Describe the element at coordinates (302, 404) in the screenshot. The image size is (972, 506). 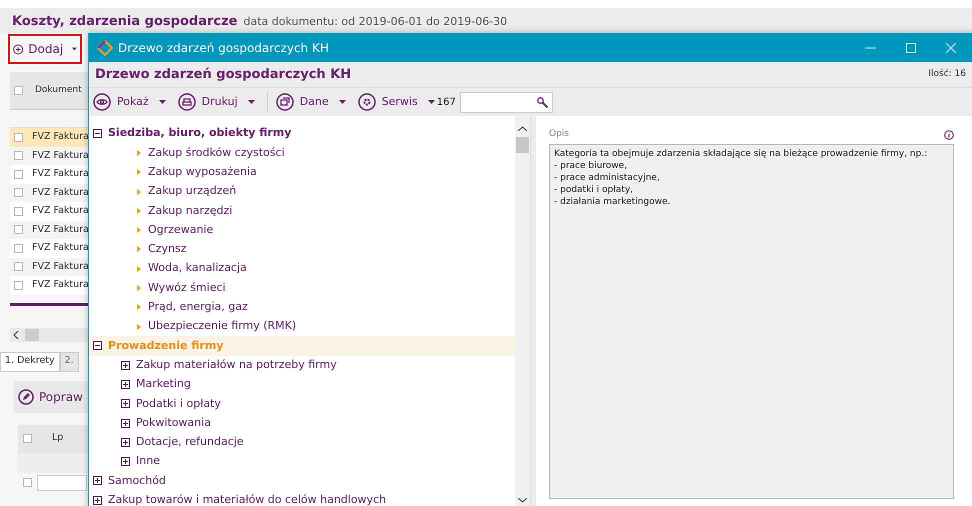
I see `tree-item: Podatki i opłaty` at that location.